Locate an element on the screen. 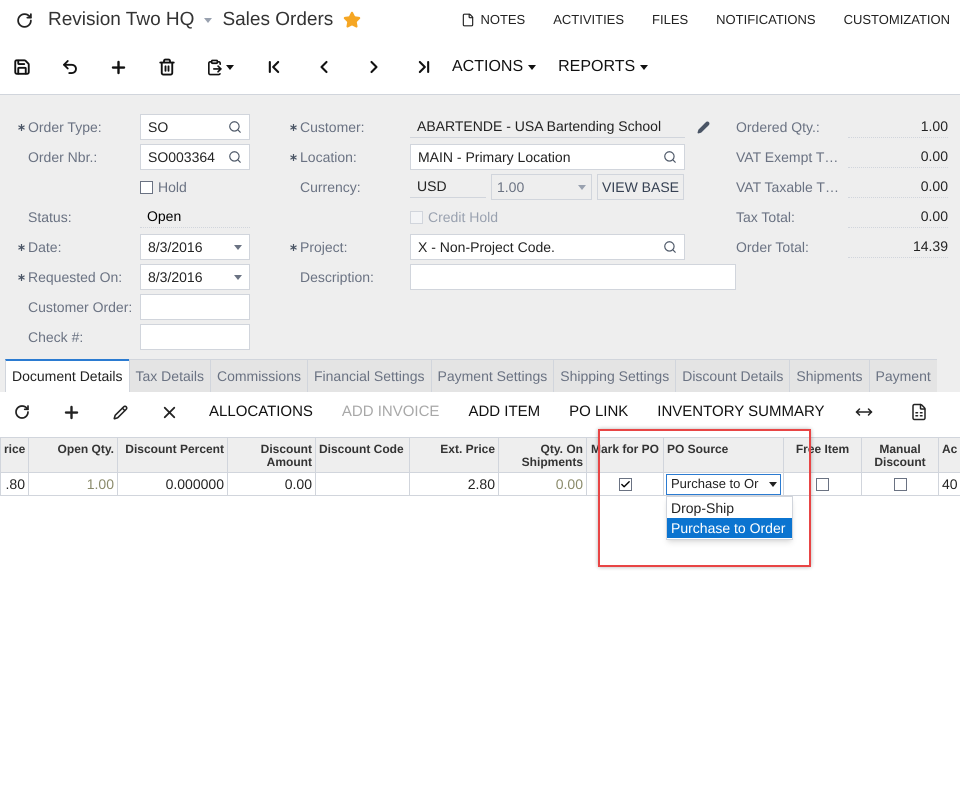 This screenshot has height=800, width=960. undo-icon is located at coordinates (70, 67).